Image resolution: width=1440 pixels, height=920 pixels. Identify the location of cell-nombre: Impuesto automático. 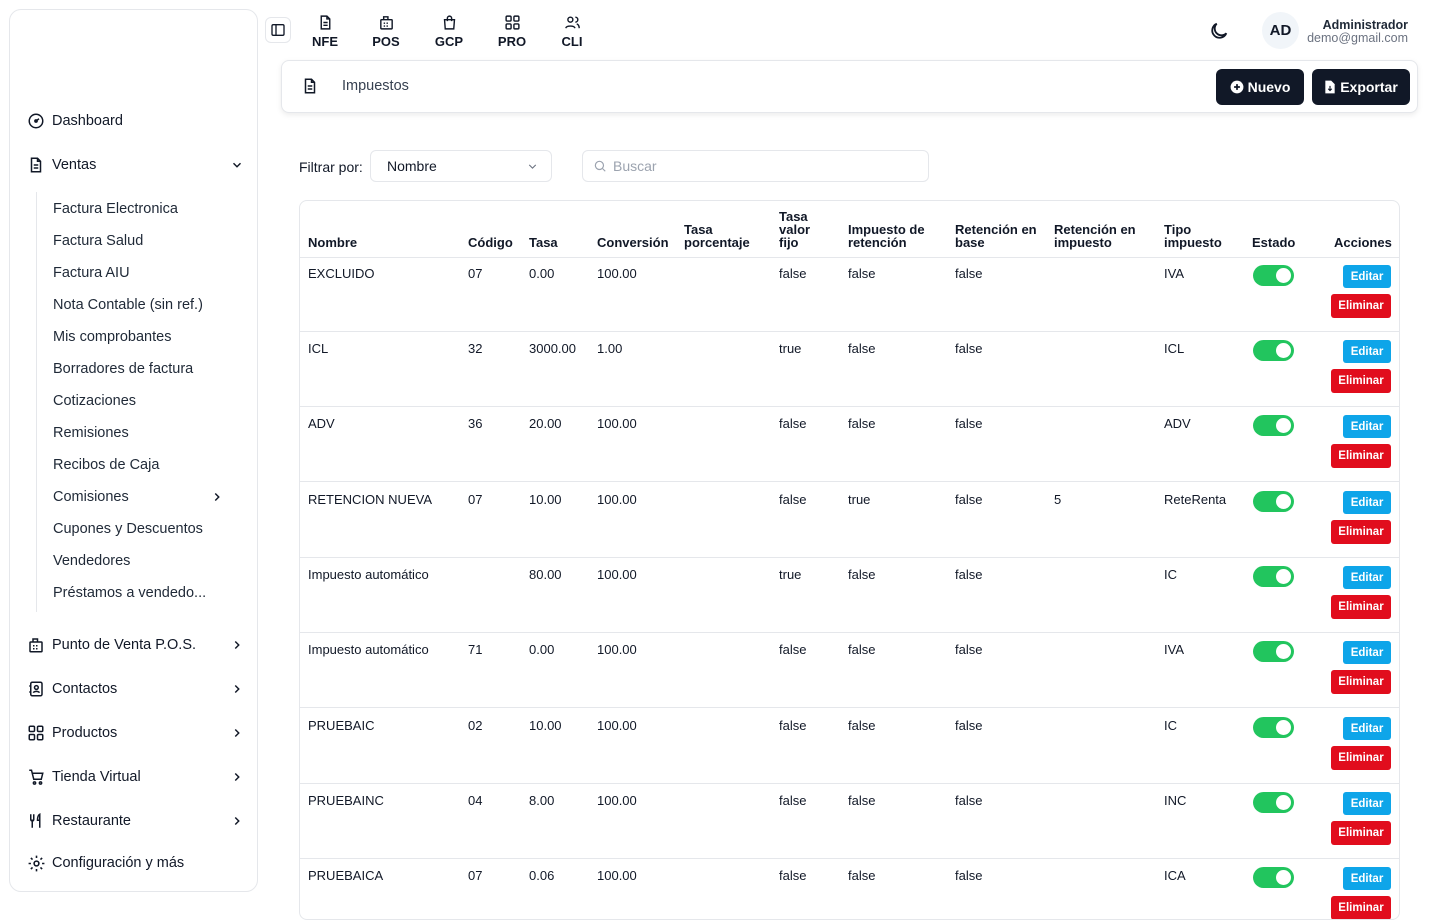
(368, 649).